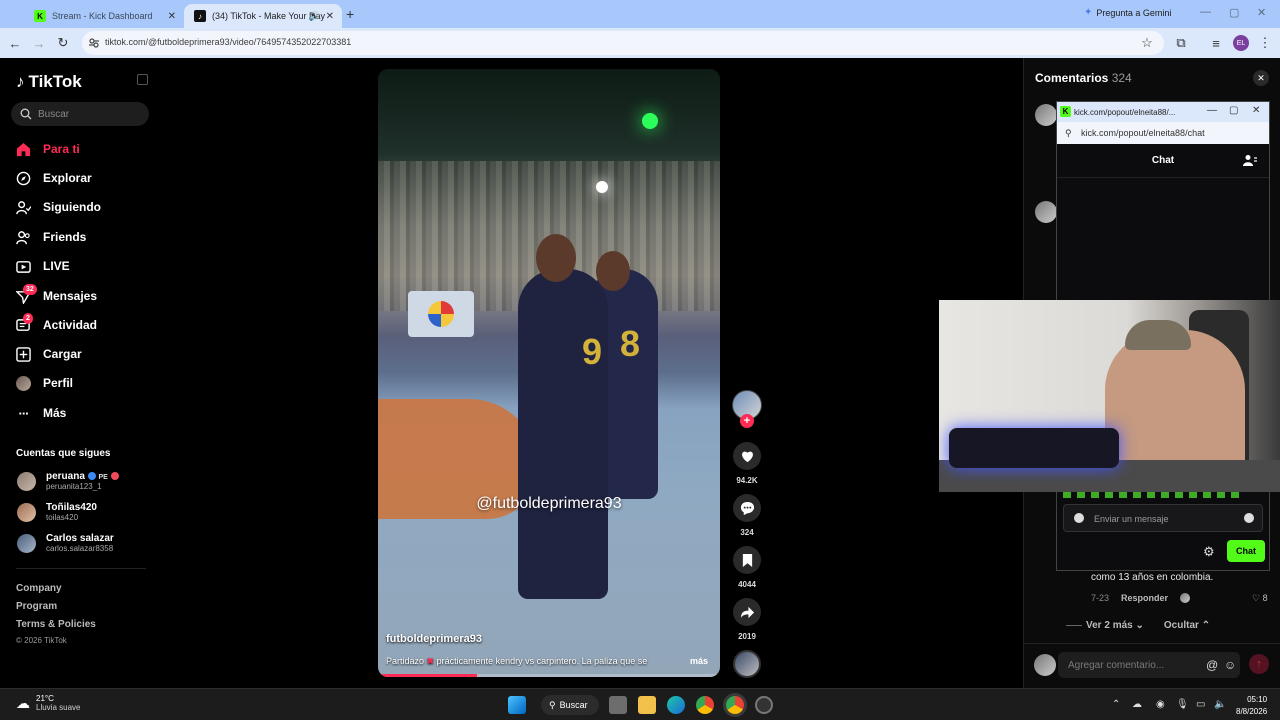  I want to click on comment-meta: 7-23 Responder, so click(1141, 598).